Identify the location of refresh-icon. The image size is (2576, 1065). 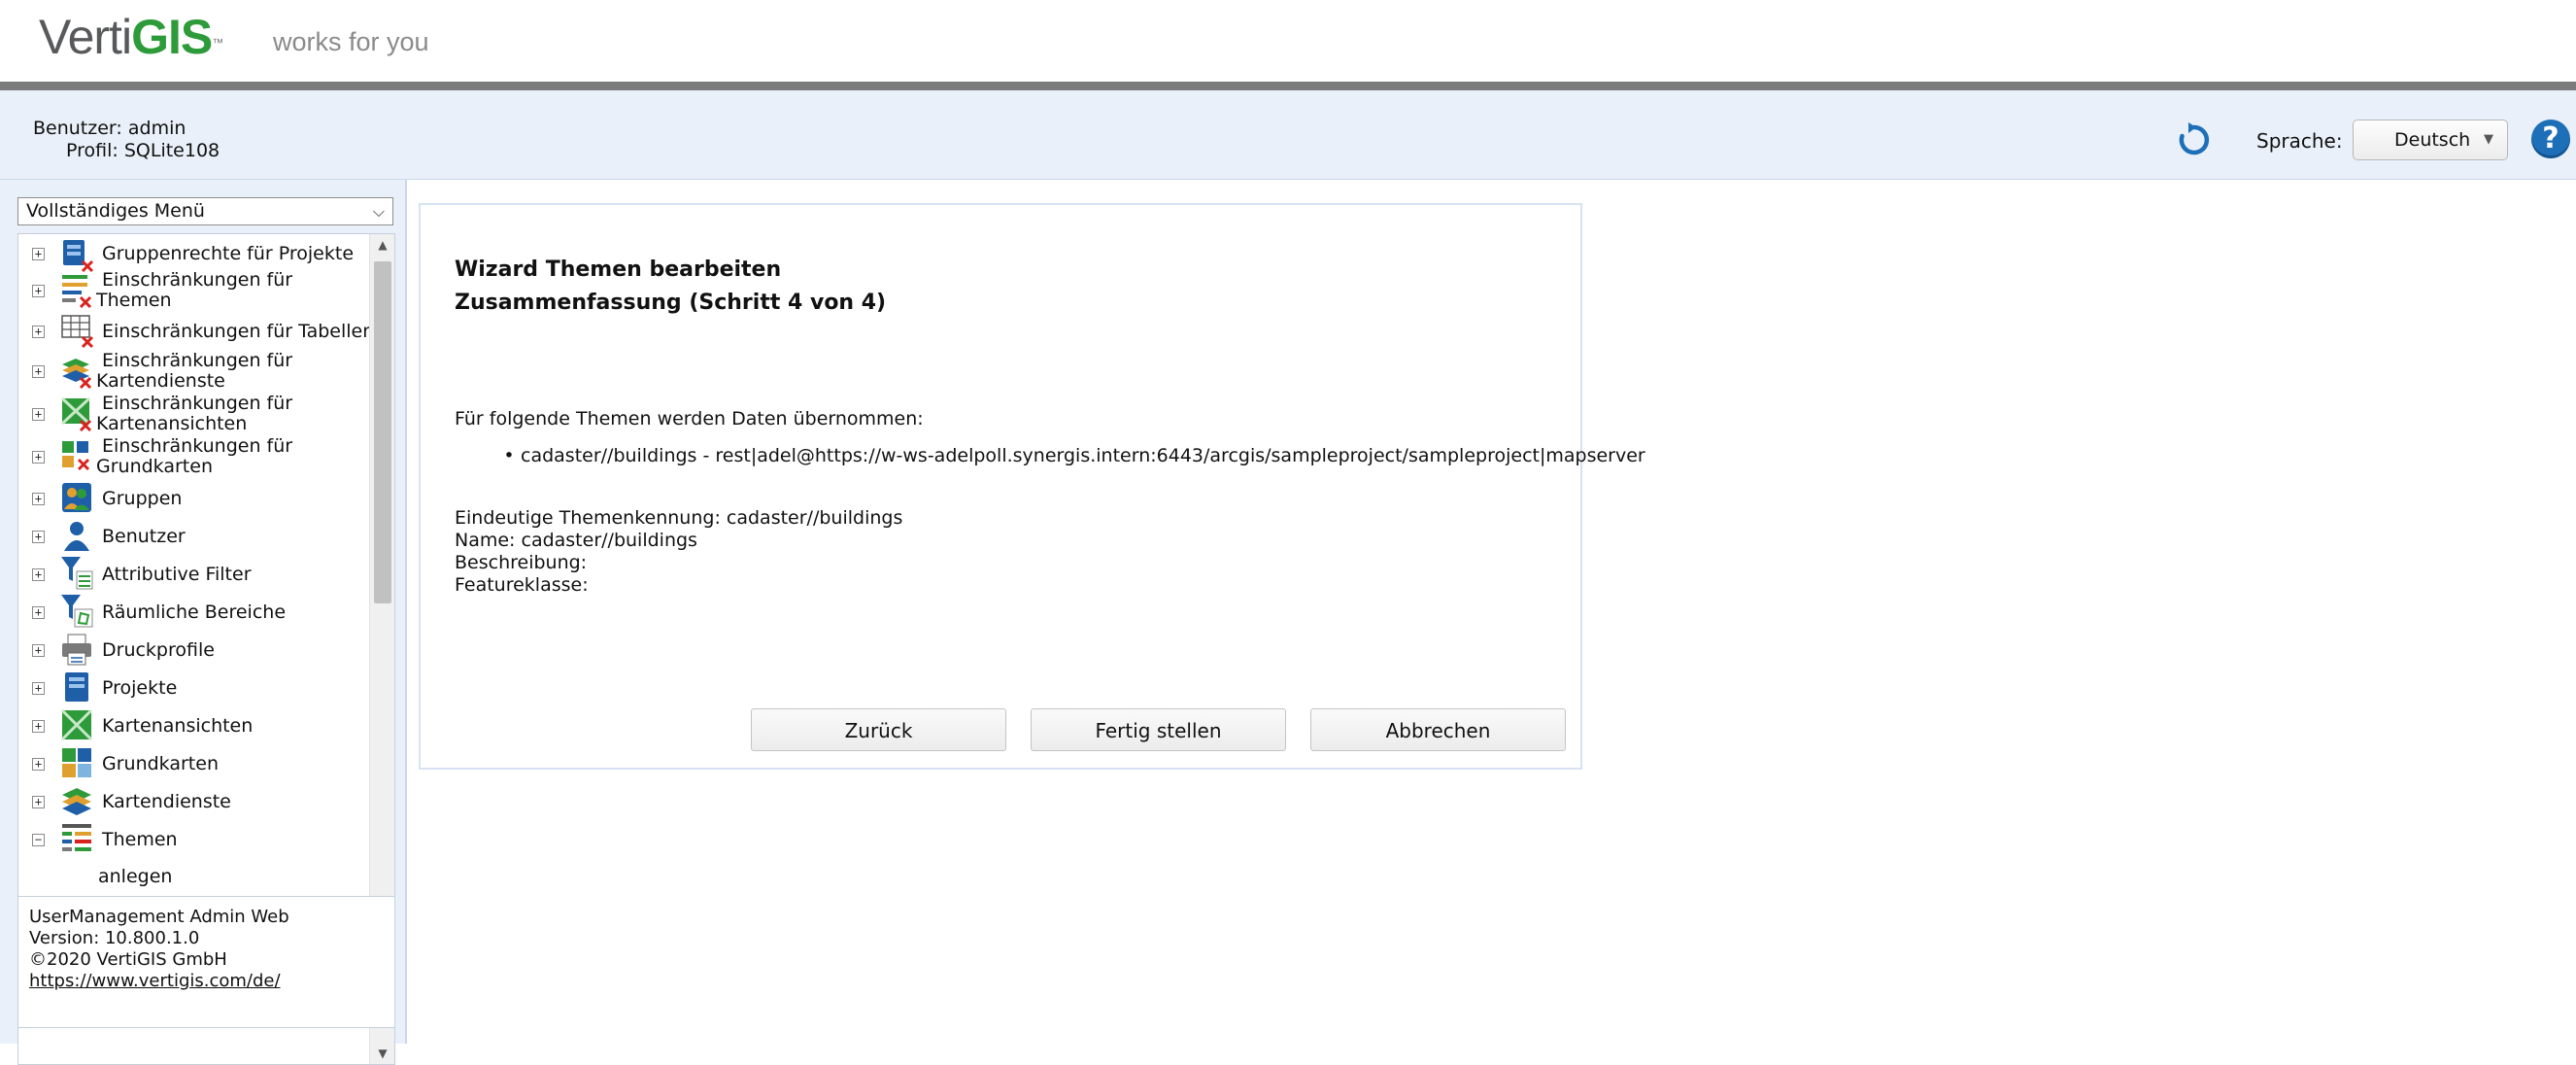
(2194, 140).